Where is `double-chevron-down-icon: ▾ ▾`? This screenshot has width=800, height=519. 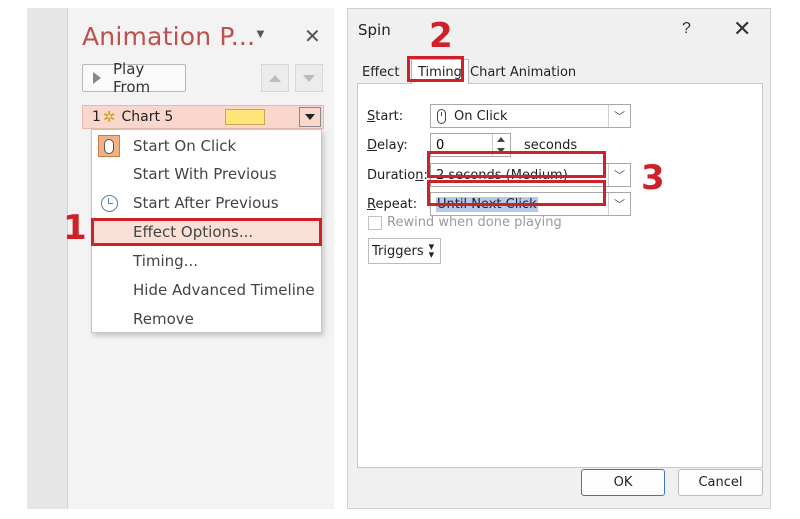 double-chevron-down-icon: ▾ ▾ is located at coordinates (431, 250).